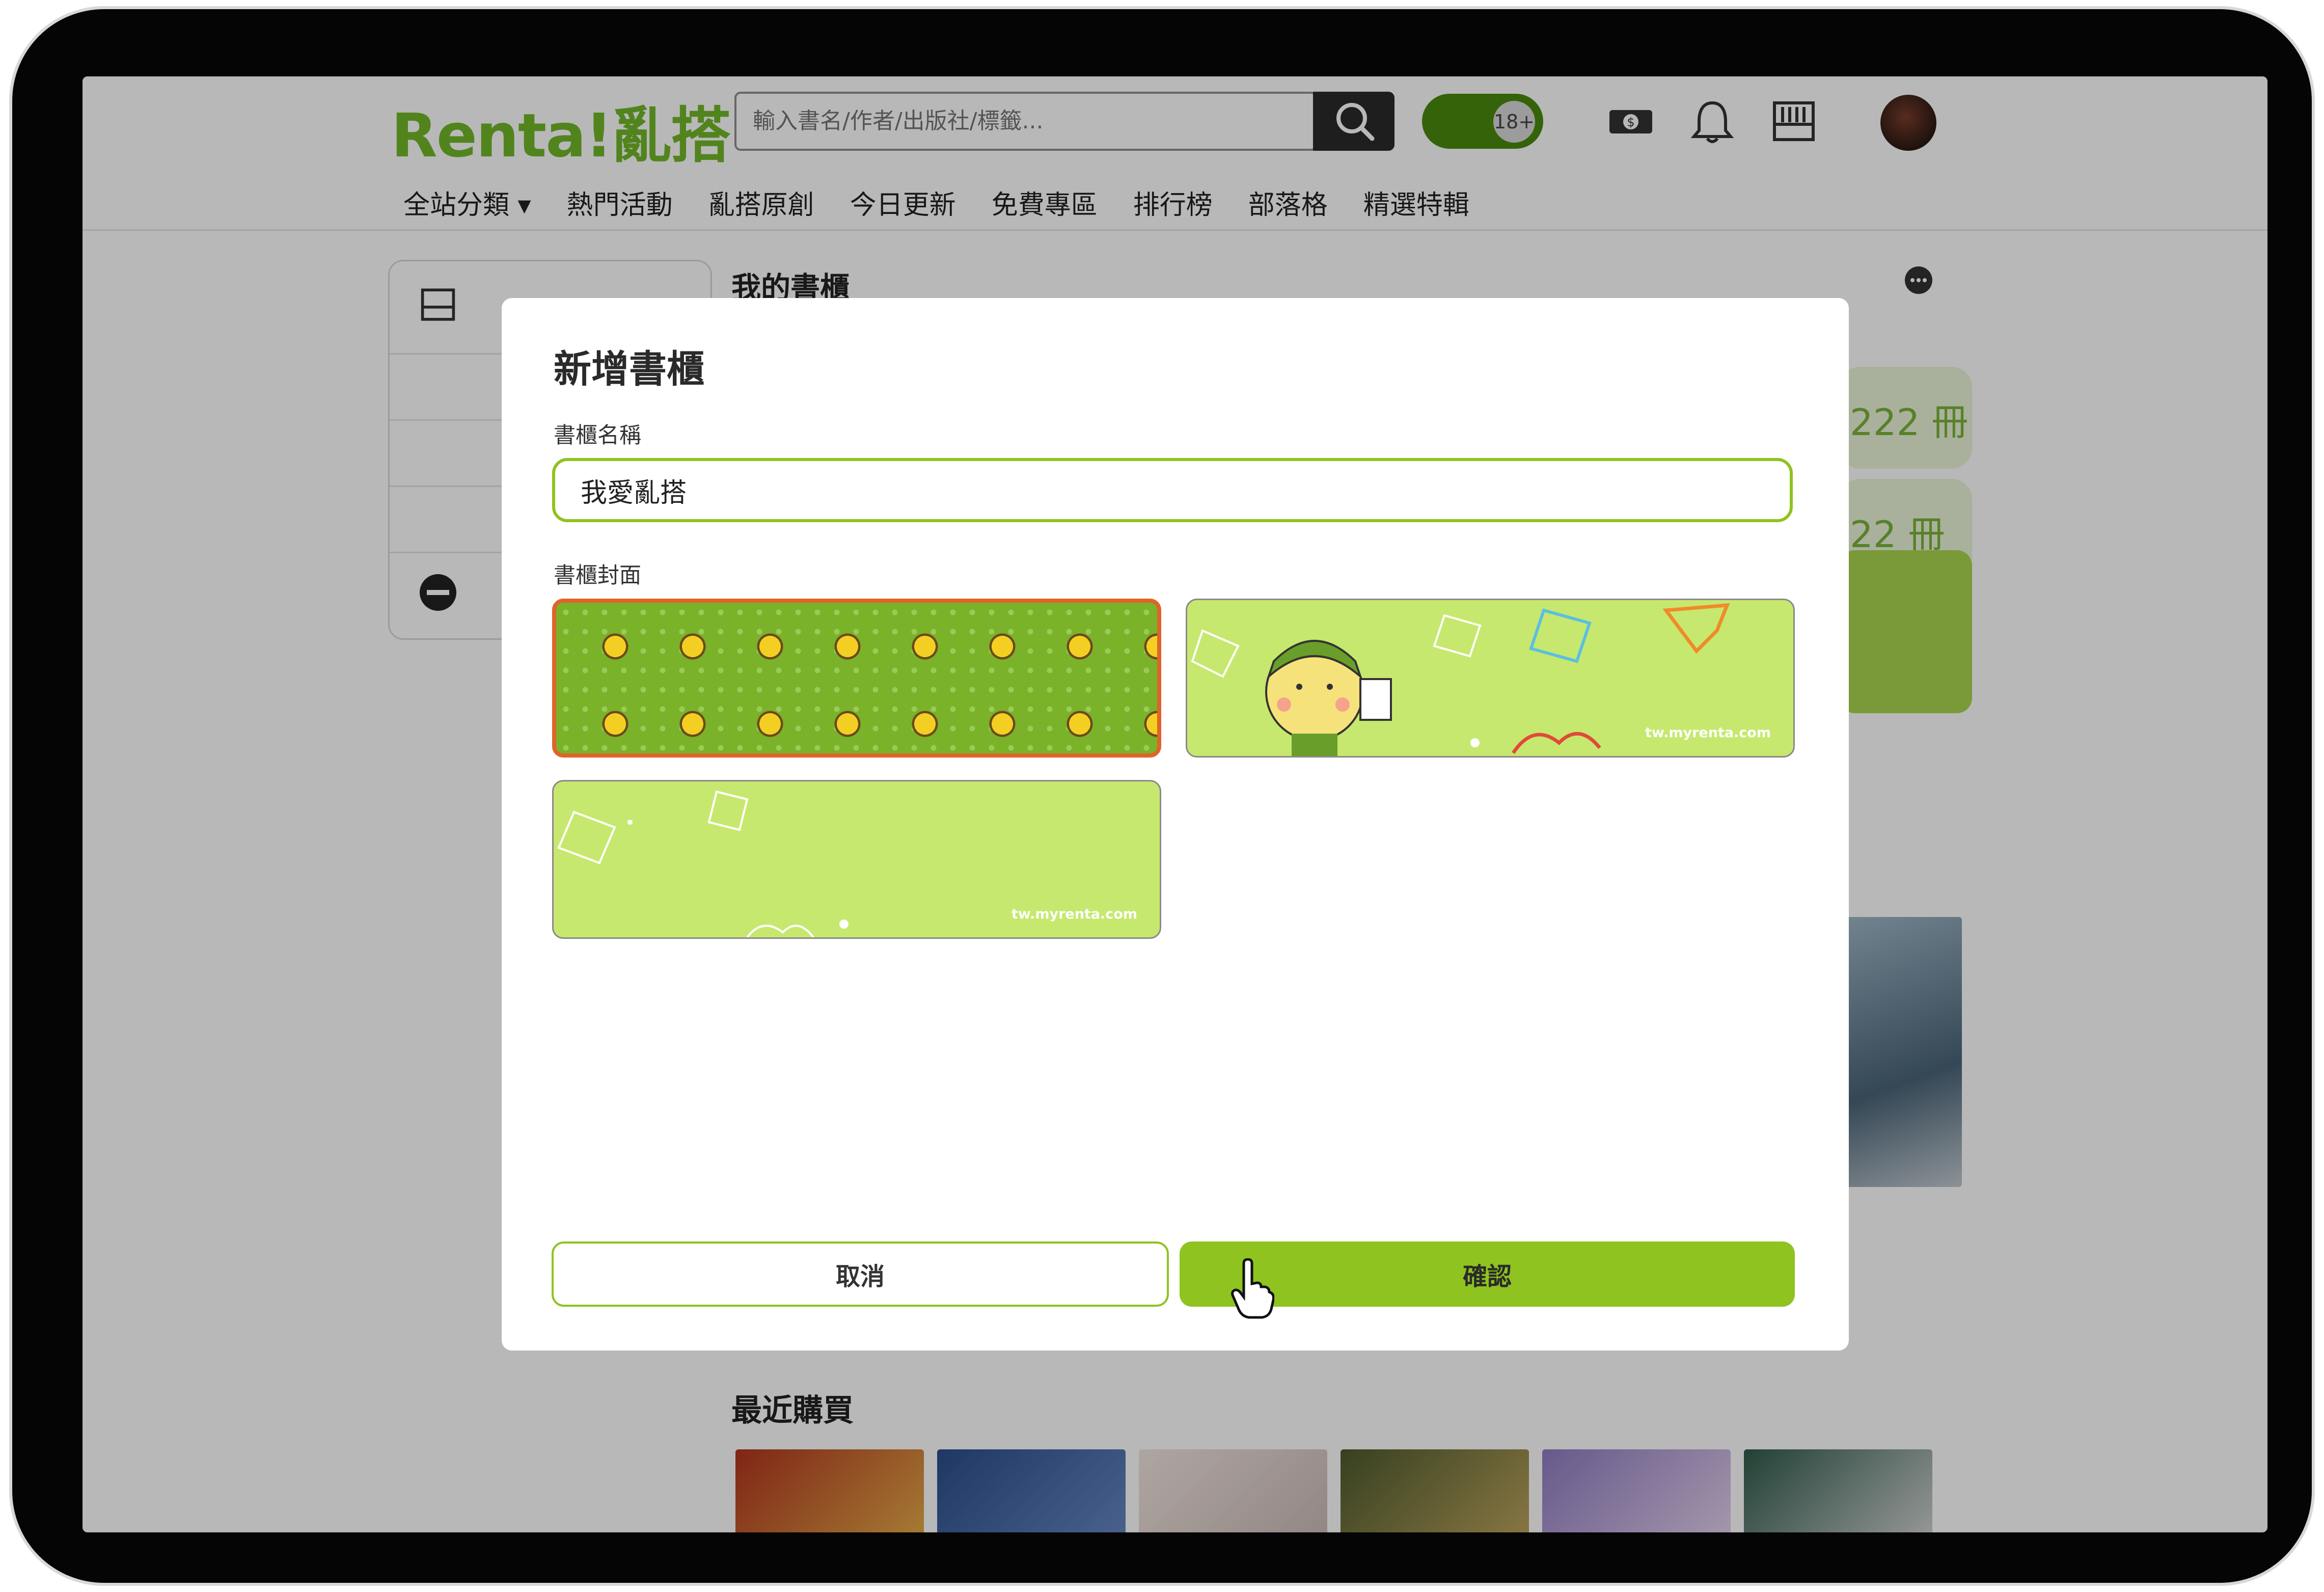 The image size is (2324, 1592). Describe the element at coordinates (1514, 122) in the screenshot. I see `age-label: 18+` at that location.